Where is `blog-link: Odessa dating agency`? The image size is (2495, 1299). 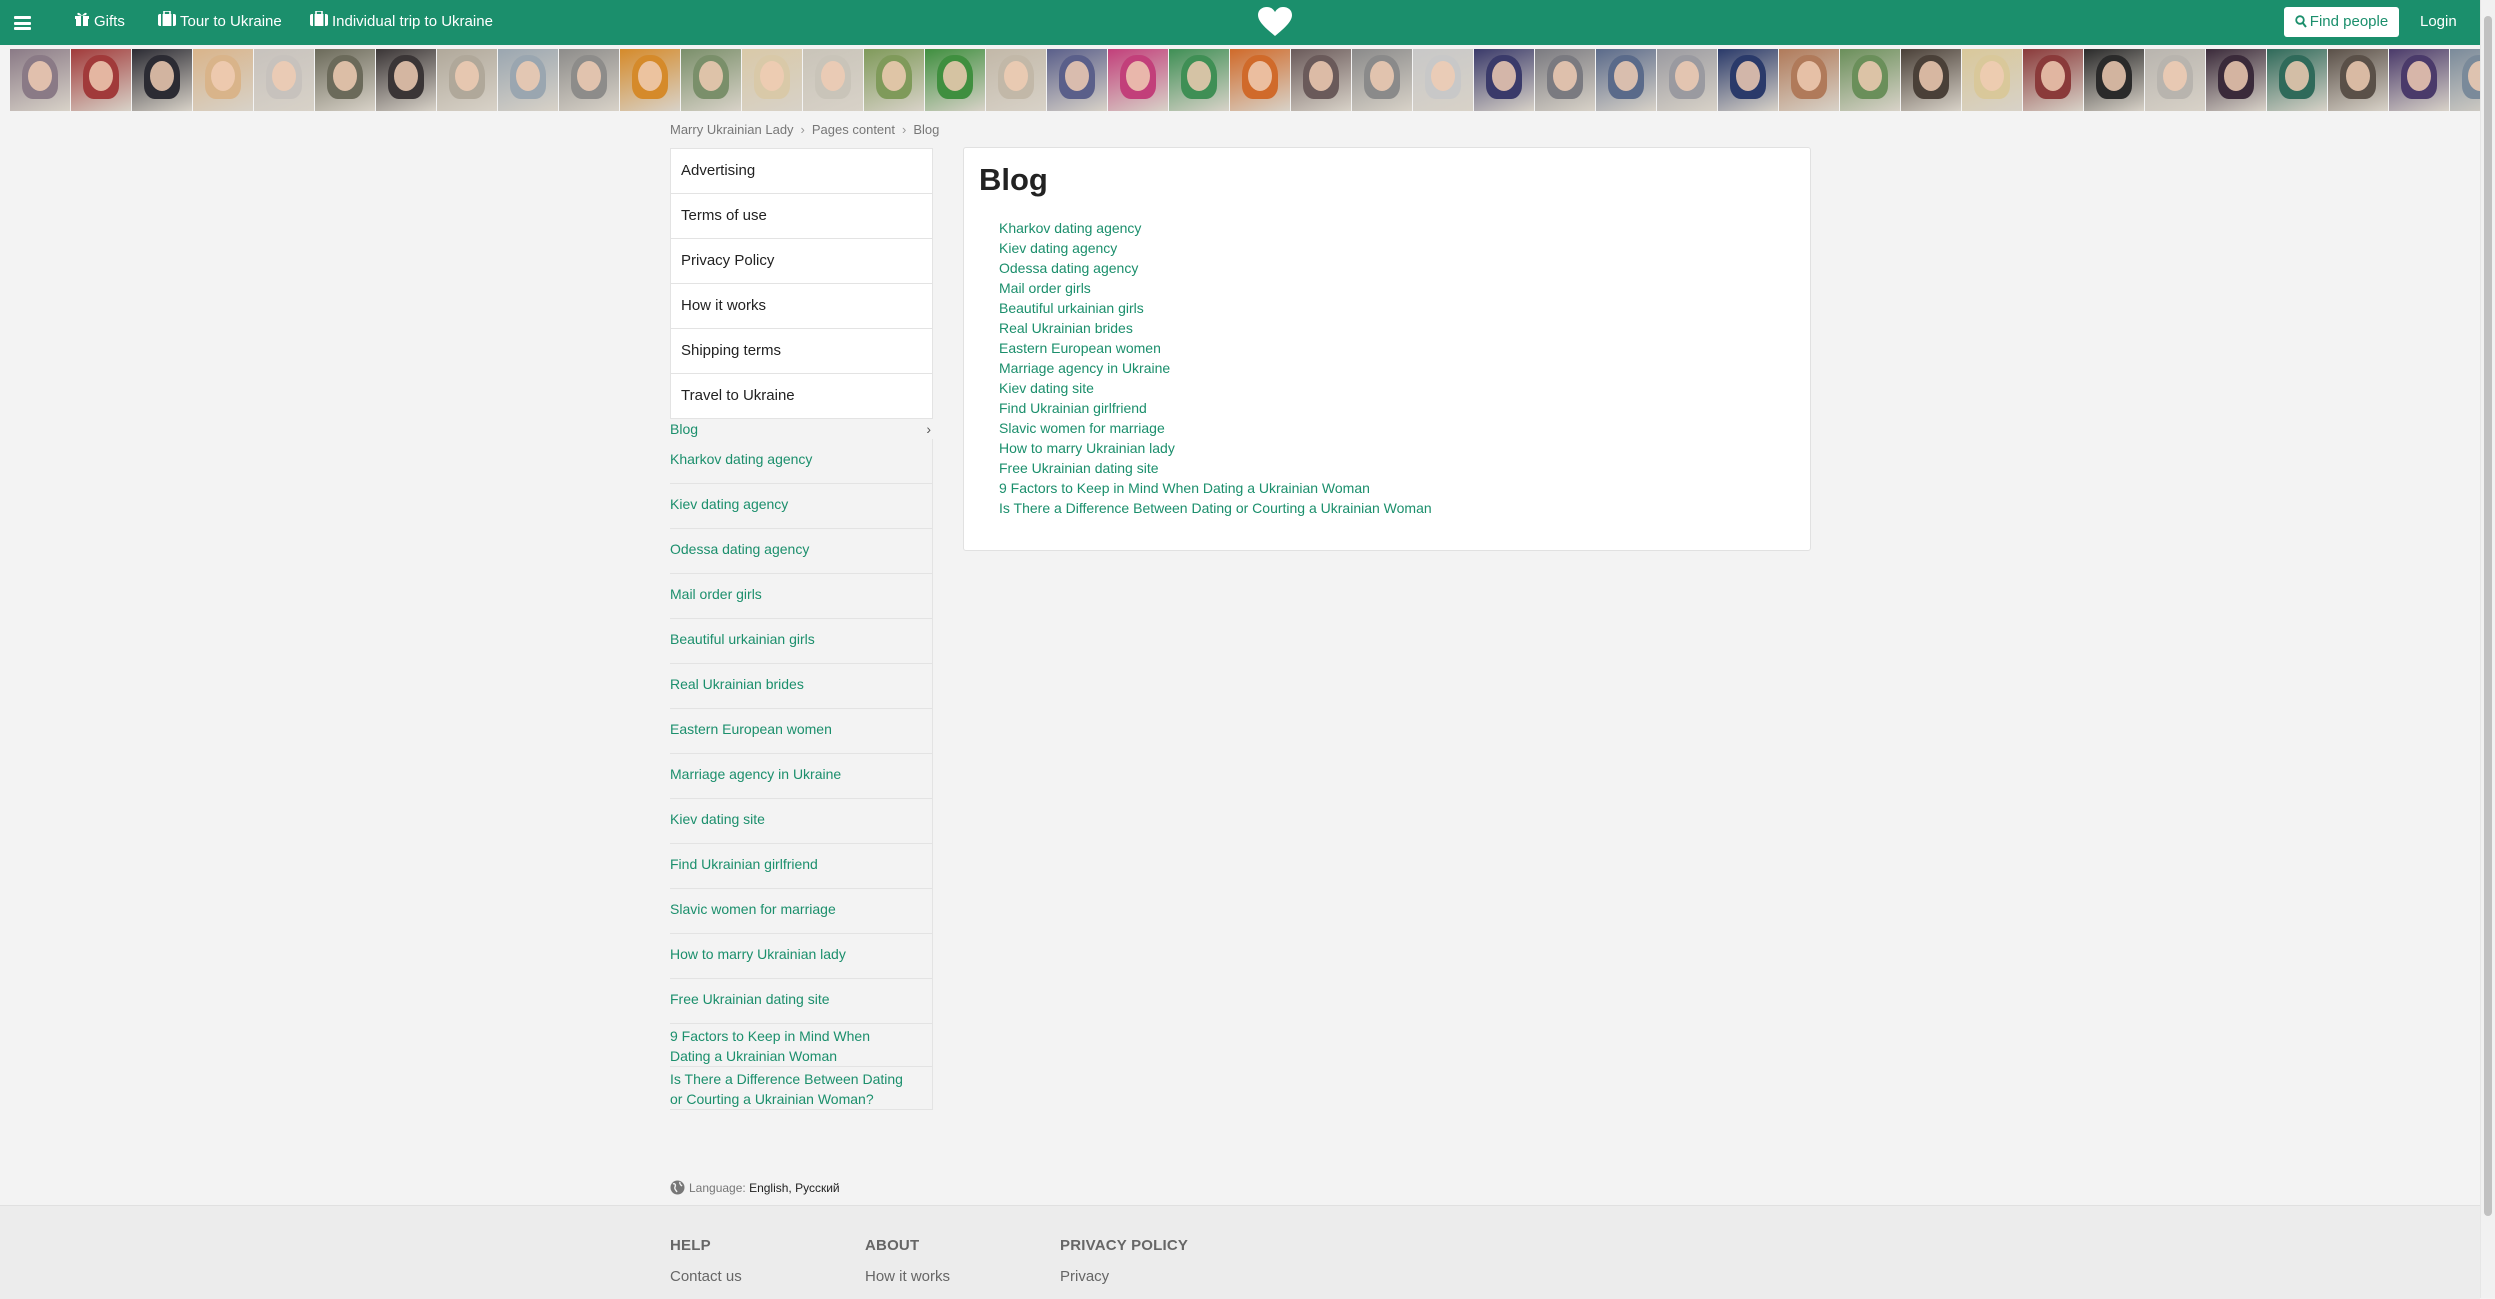
blog-link: Odessa dating agency is located at coordinates (1215, 268).